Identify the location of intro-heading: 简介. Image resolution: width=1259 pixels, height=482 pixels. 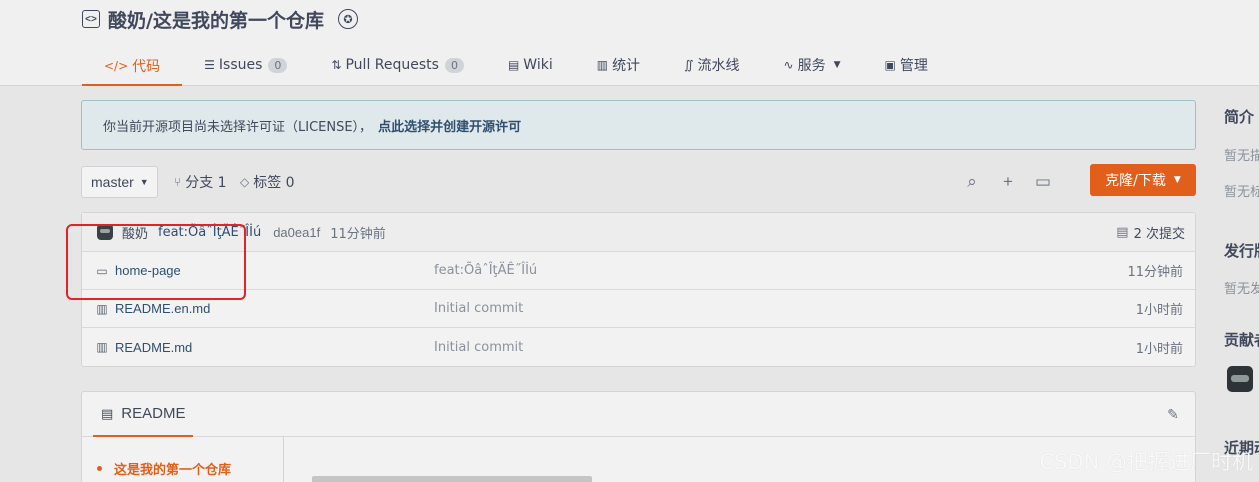
(1239, 117).